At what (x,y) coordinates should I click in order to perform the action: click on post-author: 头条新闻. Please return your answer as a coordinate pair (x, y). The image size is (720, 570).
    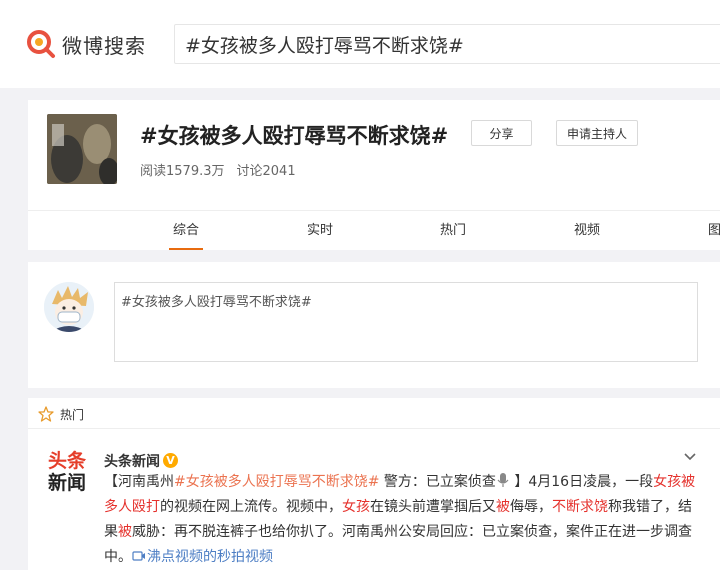
    Looking at the image, I should click on (141, 461).